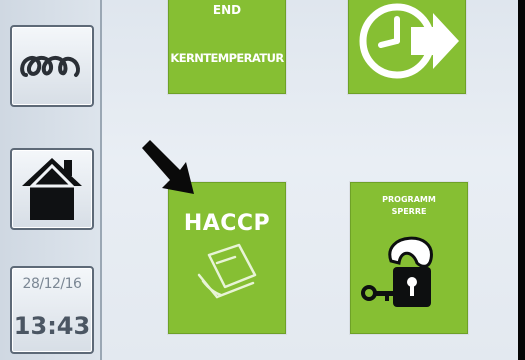 The height and width of the screenshot is (360, 525). Describe the element at coordinates (227, 10) in the screenshot. I see `core-temp-line1: END` at that location.